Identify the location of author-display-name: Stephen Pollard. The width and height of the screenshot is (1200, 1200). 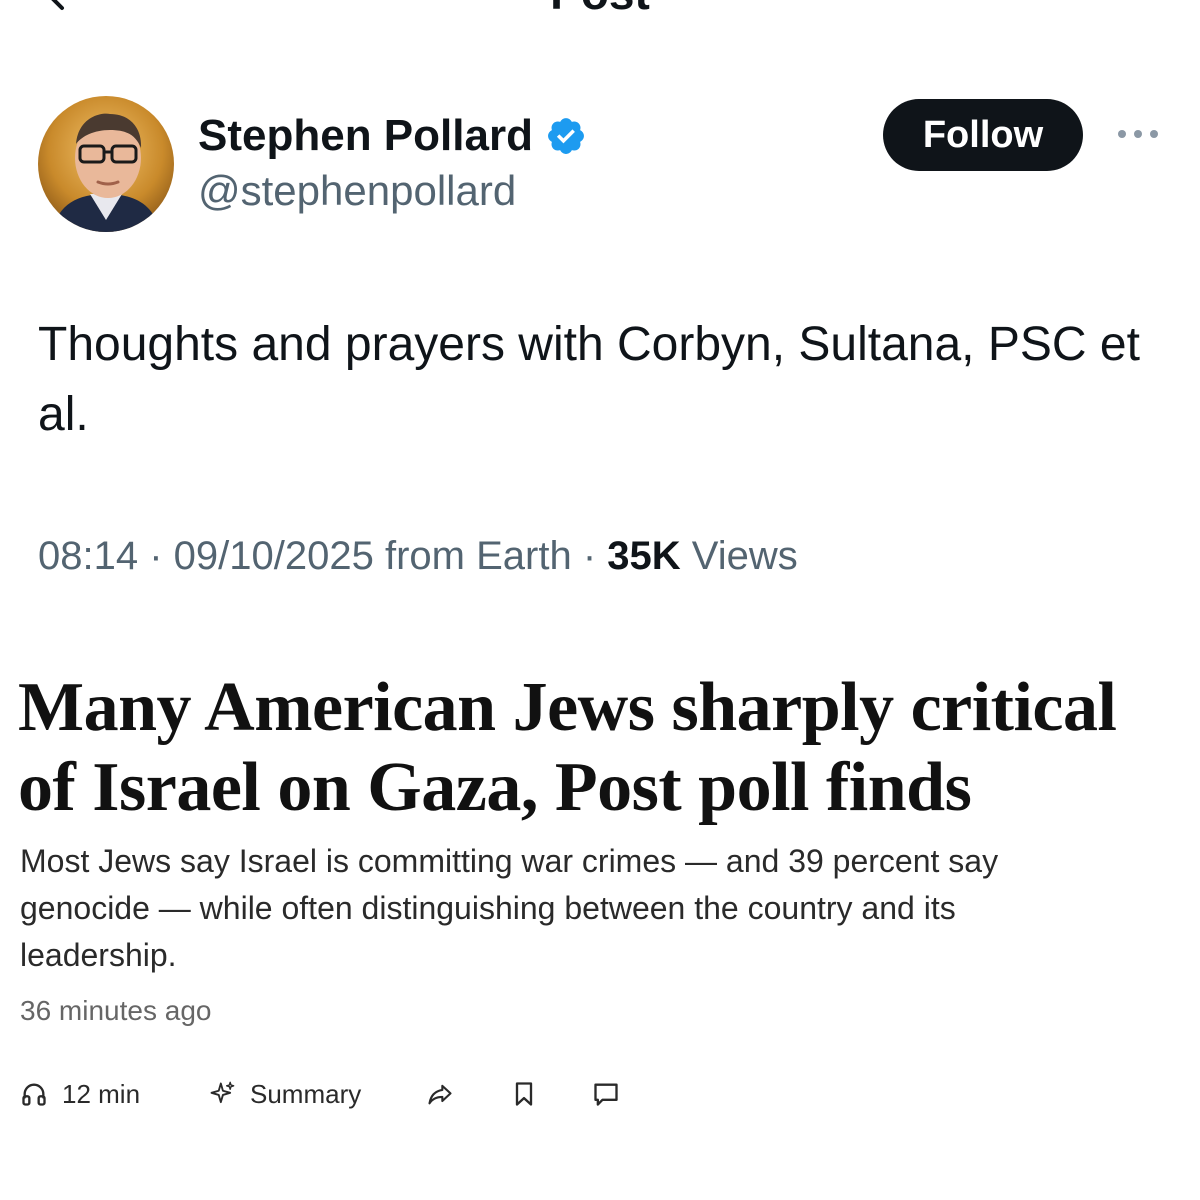
(365, 136).